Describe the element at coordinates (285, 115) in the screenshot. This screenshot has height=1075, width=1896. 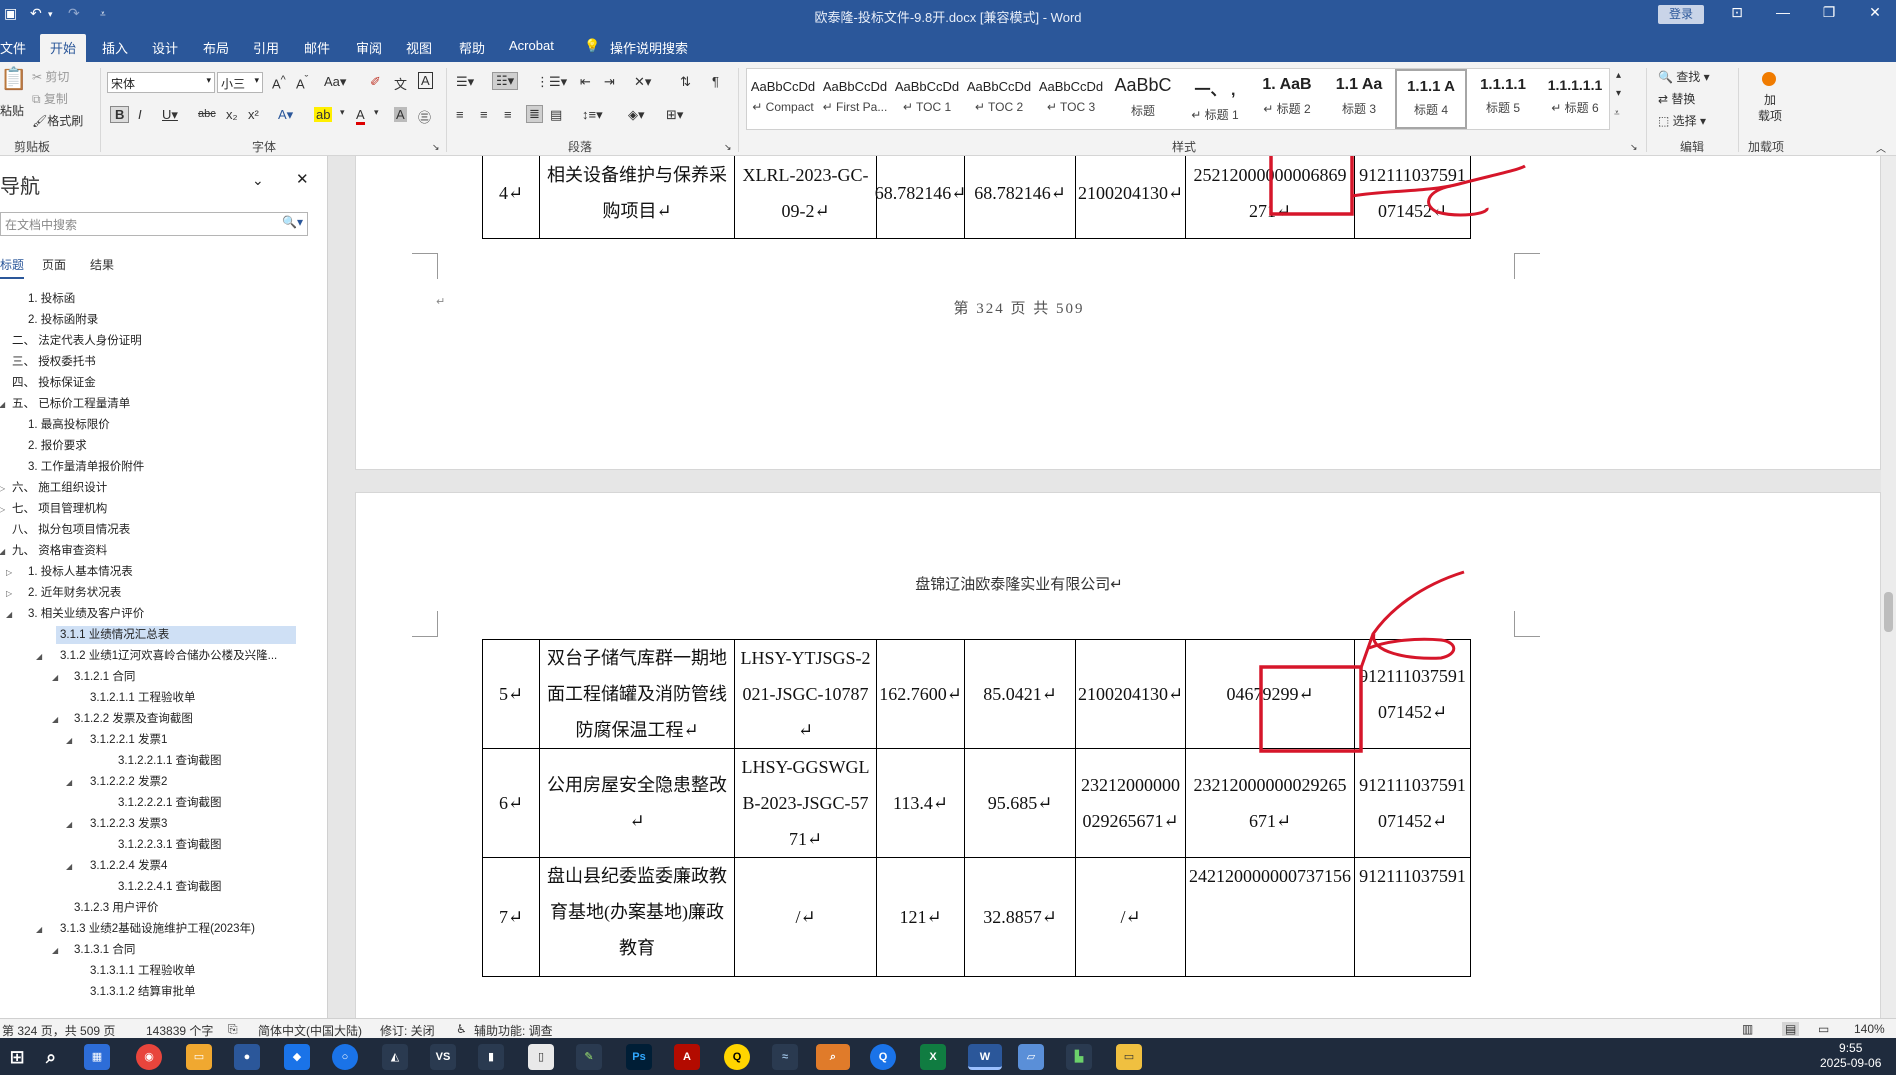
I see `text-effects-icon: A▾` at that location.